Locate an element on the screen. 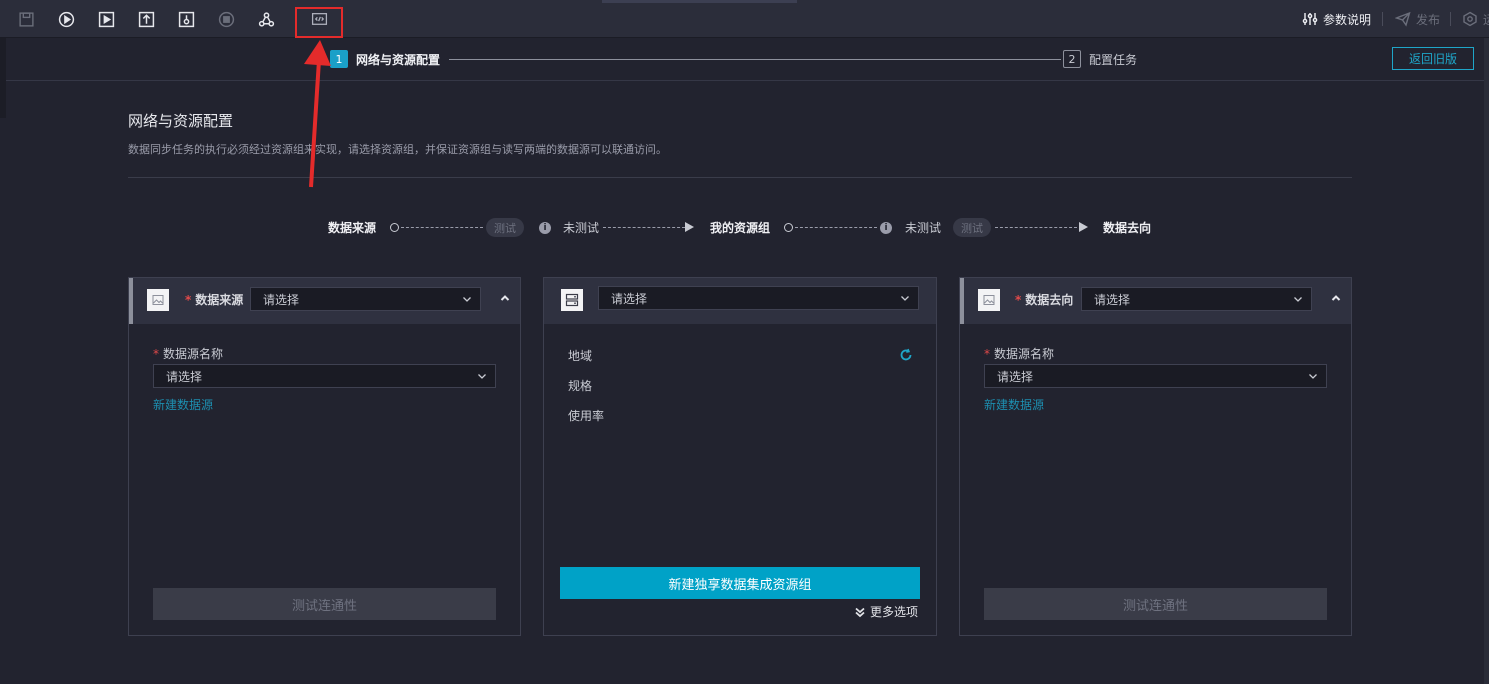  target-type-select: 请选择 is located at coordinates (1196, 299).